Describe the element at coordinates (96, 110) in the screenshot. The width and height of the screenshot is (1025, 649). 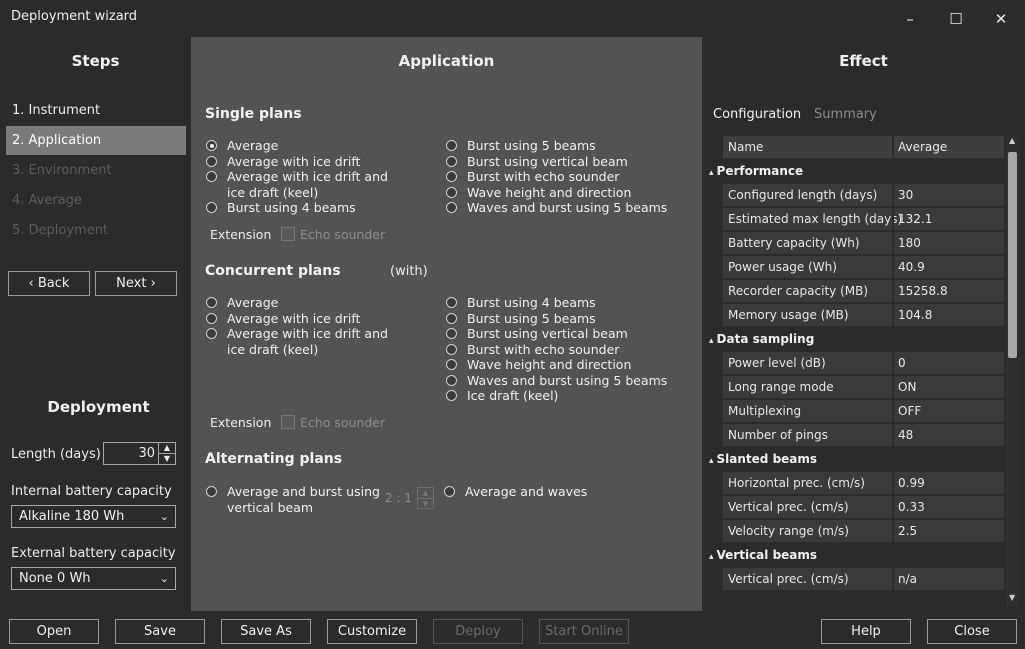
I see `step-item: 1. Instrument` at that location.